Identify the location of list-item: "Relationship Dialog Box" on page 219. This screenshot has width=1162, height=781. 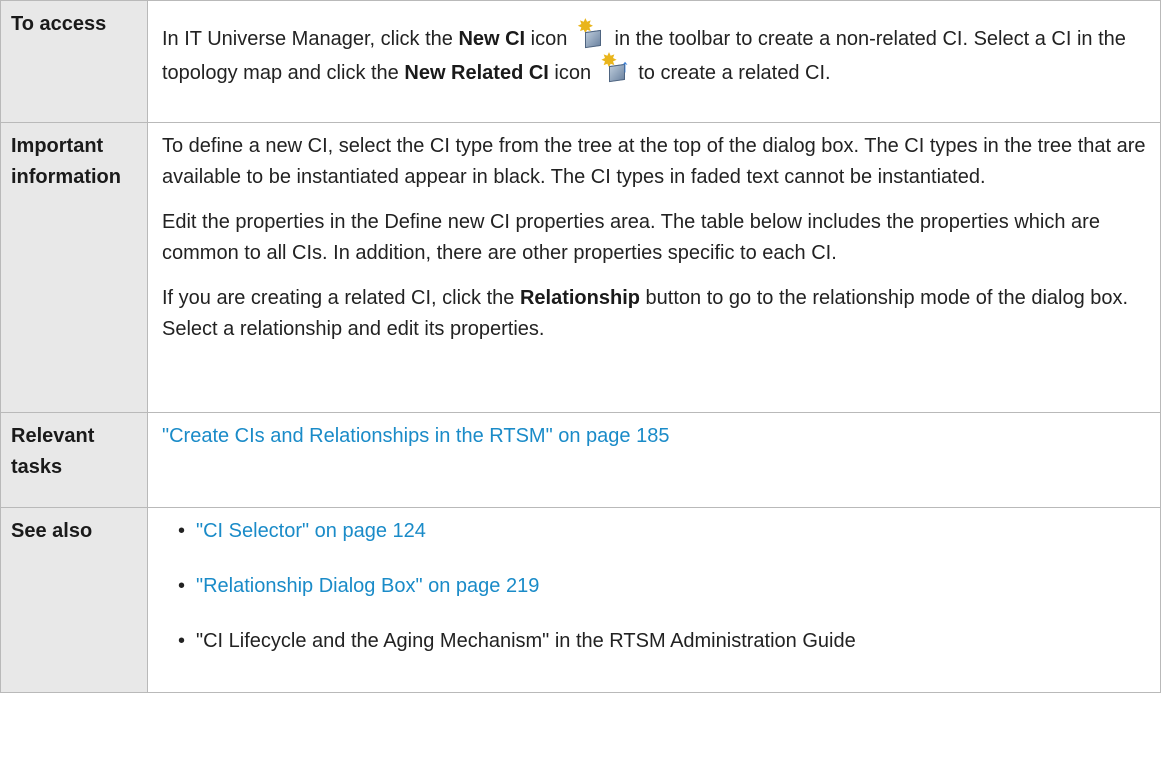
(662, 586).